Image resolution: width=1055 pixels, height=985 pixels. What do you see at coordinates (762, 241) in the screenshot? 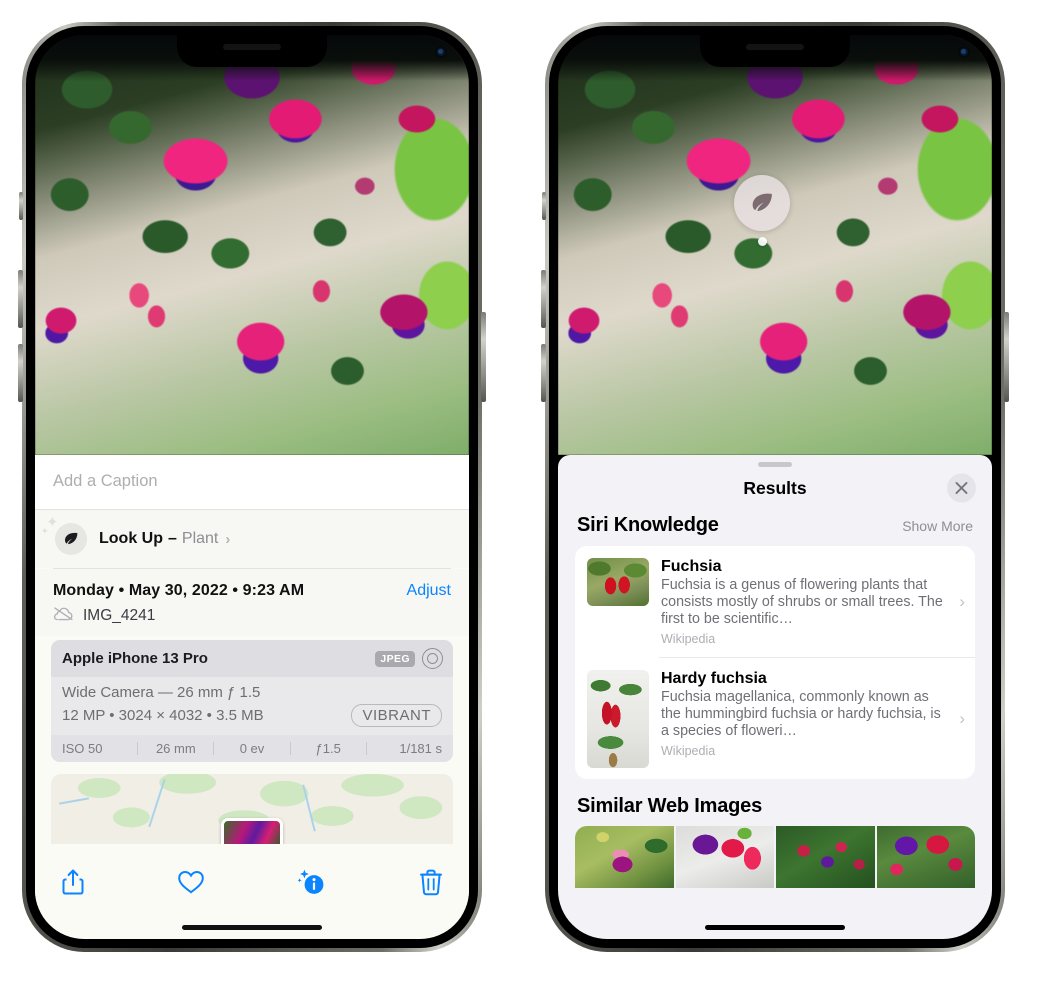
I see `visual-look-up-anchor-dot` at bounding box center [762, 241].